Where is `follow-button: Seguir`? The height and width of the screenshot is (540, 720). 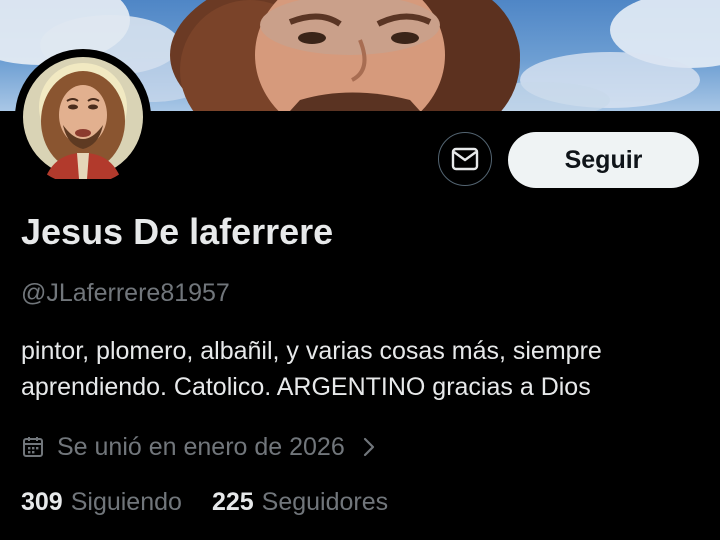 follow-button: Seguir is located at coordinates (603, 160).